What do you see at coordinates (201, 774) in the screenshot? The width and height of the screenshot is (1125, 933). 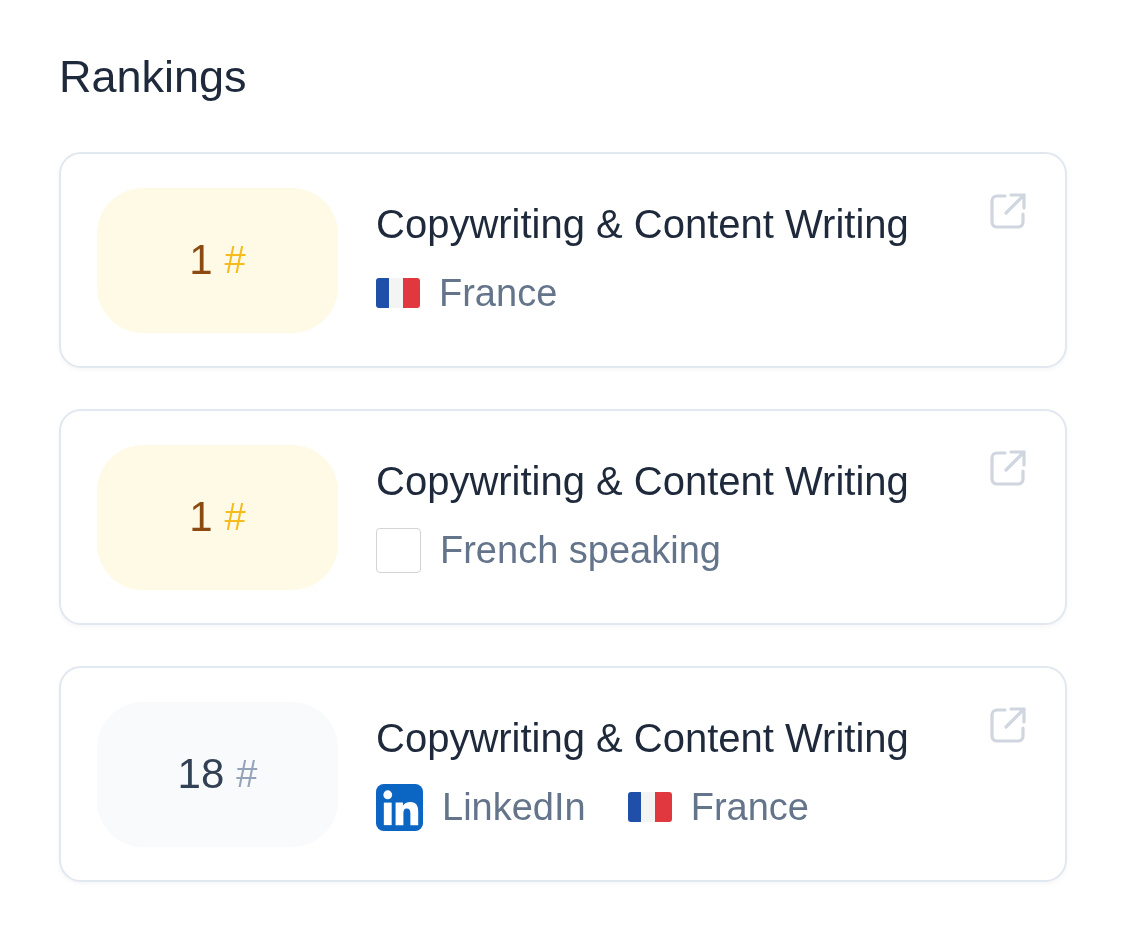 I see `rank-number: 18` at bounding box center [201, 774].